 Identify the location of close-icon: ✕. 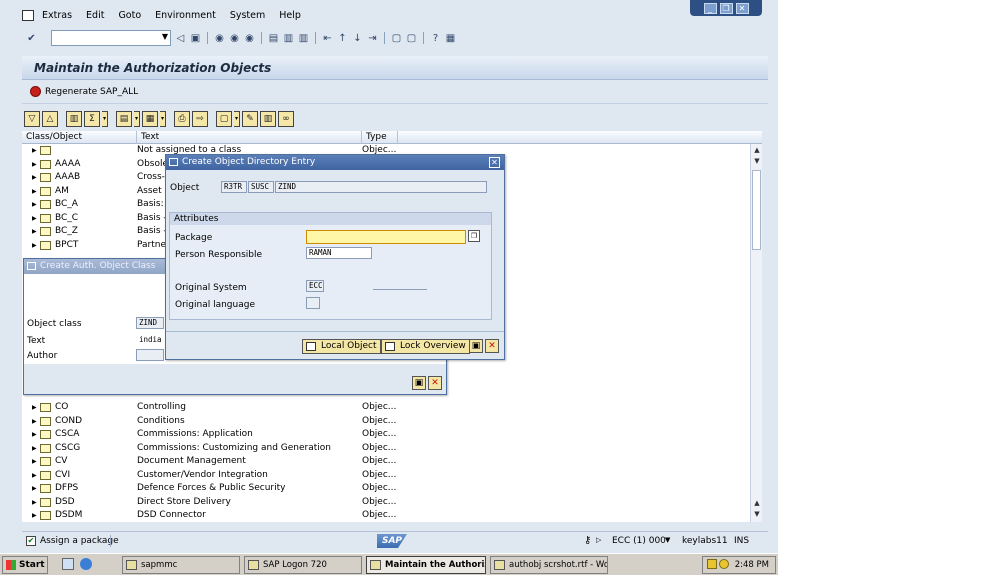
(494, 162).